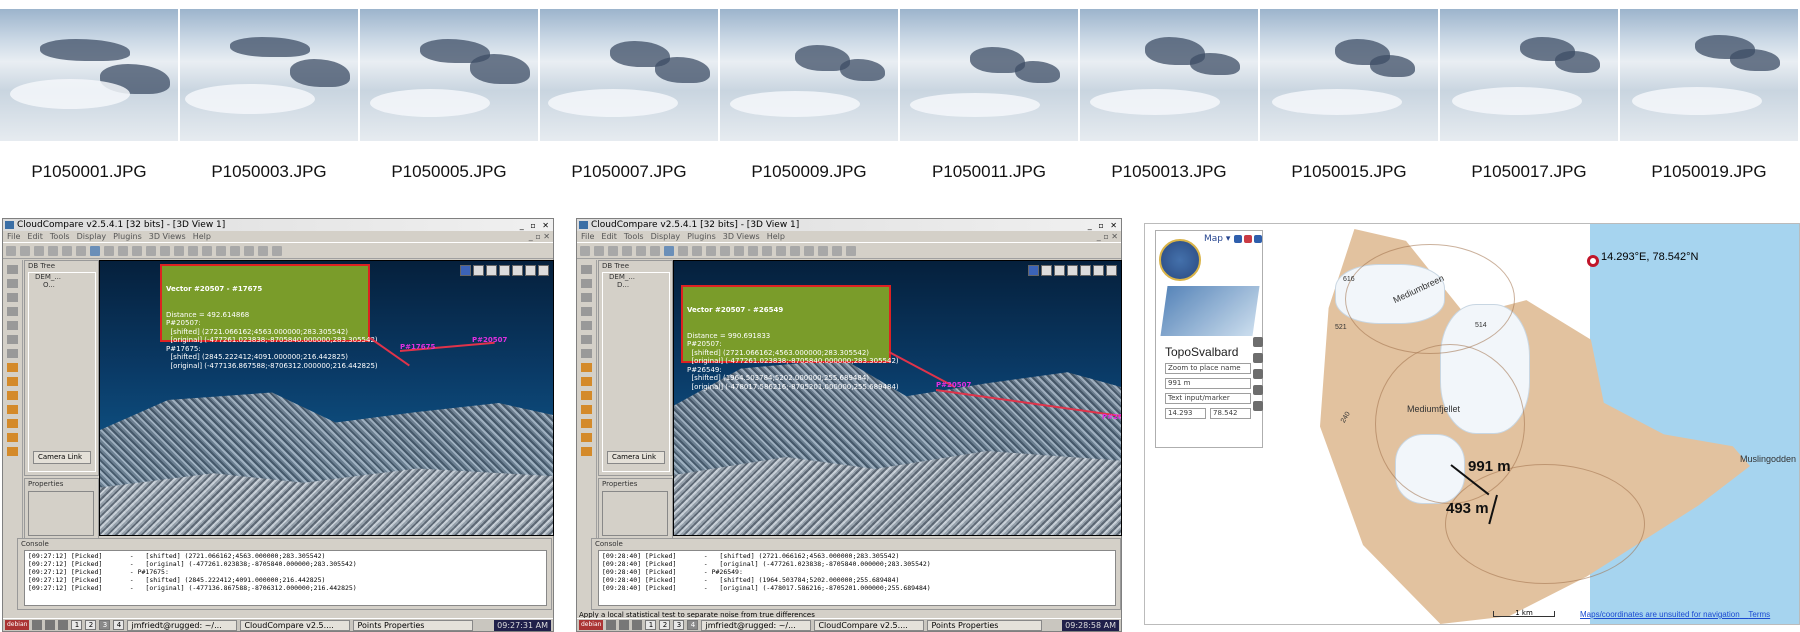 Image resolution: width=1800 pixels, height=632 pixels. What do you see at coordinates (586, 339) in the screenshot?
I see `light-icon` at bounding box center [586, 339].